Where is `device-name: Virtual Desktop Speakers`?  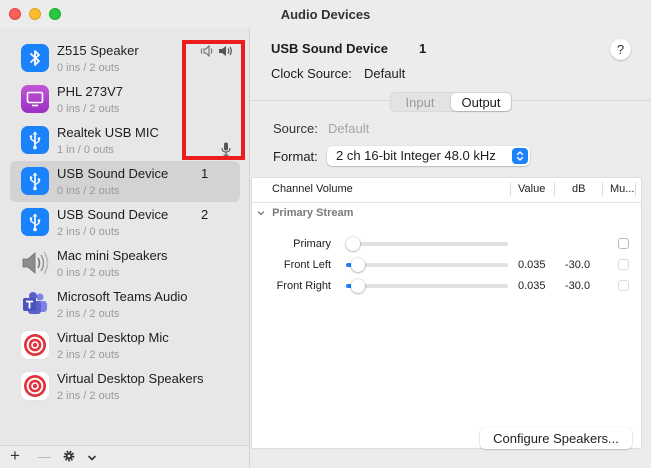 device-name: Virtual Desktop Speakers is located at coordinates (130, 378).